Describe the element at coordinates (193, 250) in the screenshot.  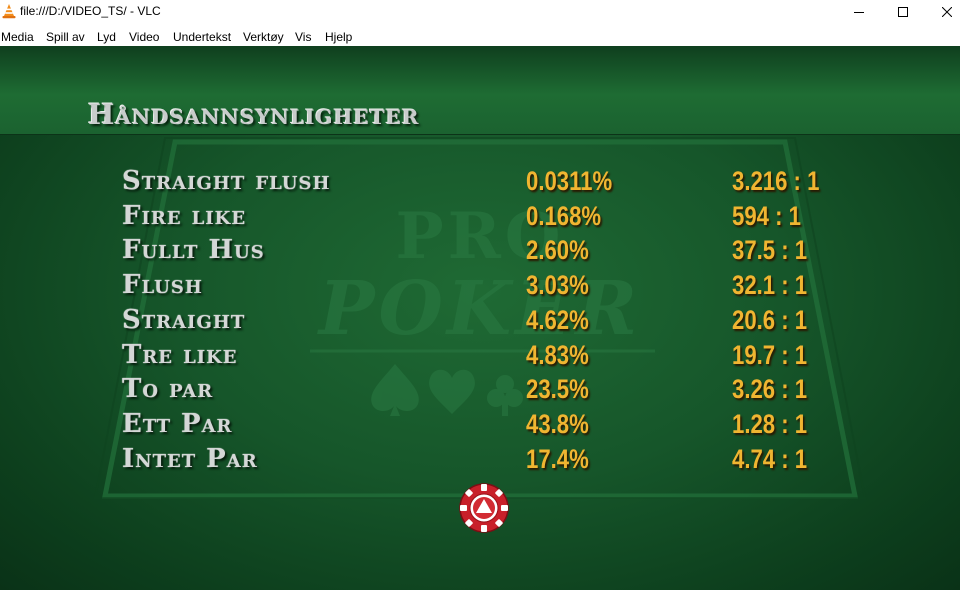
I see `hand-name: Fullt Hus` at that location.